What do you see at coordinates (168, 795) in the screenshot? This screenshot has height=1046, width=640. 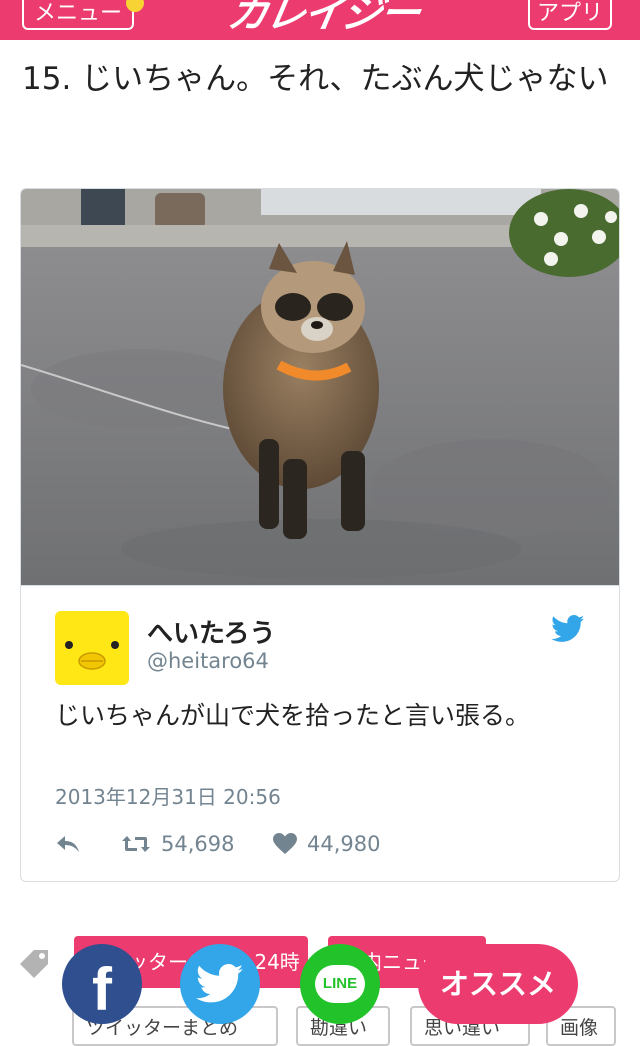 I see `tweet-timestamp: 2013年12月31日 20:56` at bounding box center [168, 795].